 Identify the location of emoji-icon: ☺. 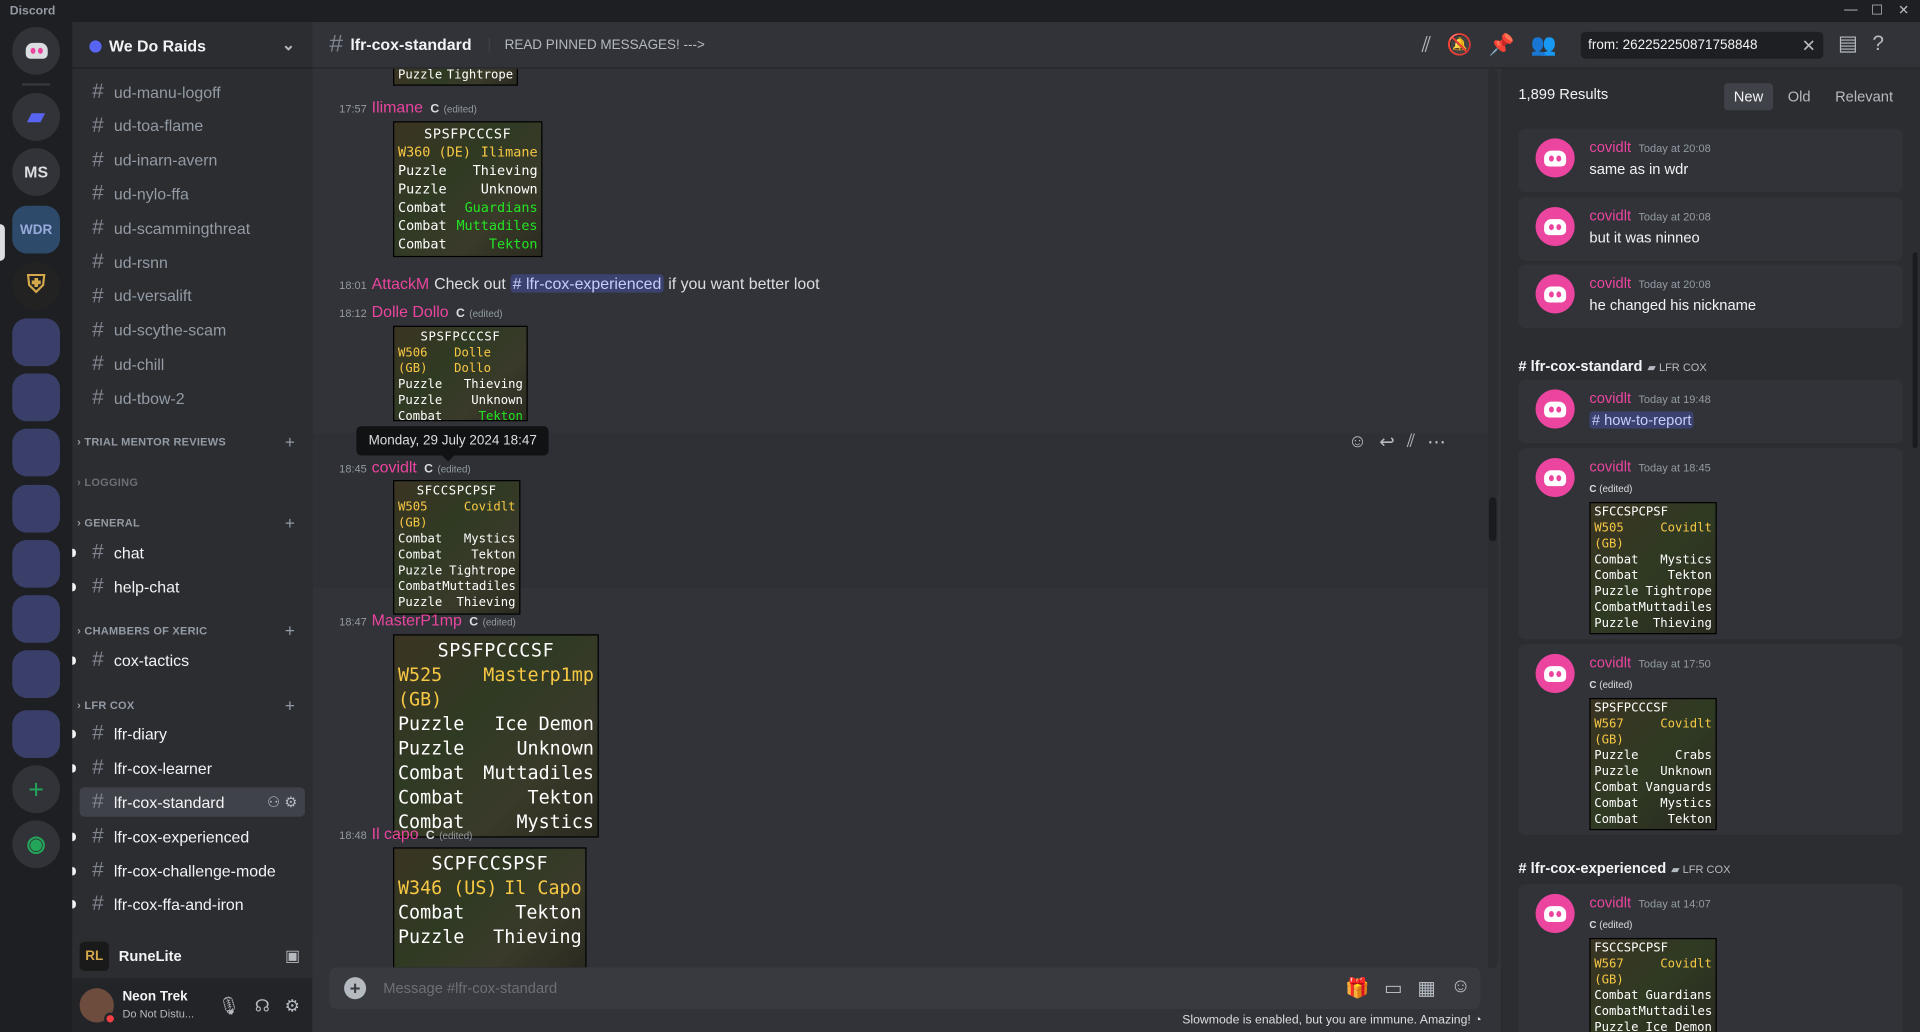
(1461, 988).